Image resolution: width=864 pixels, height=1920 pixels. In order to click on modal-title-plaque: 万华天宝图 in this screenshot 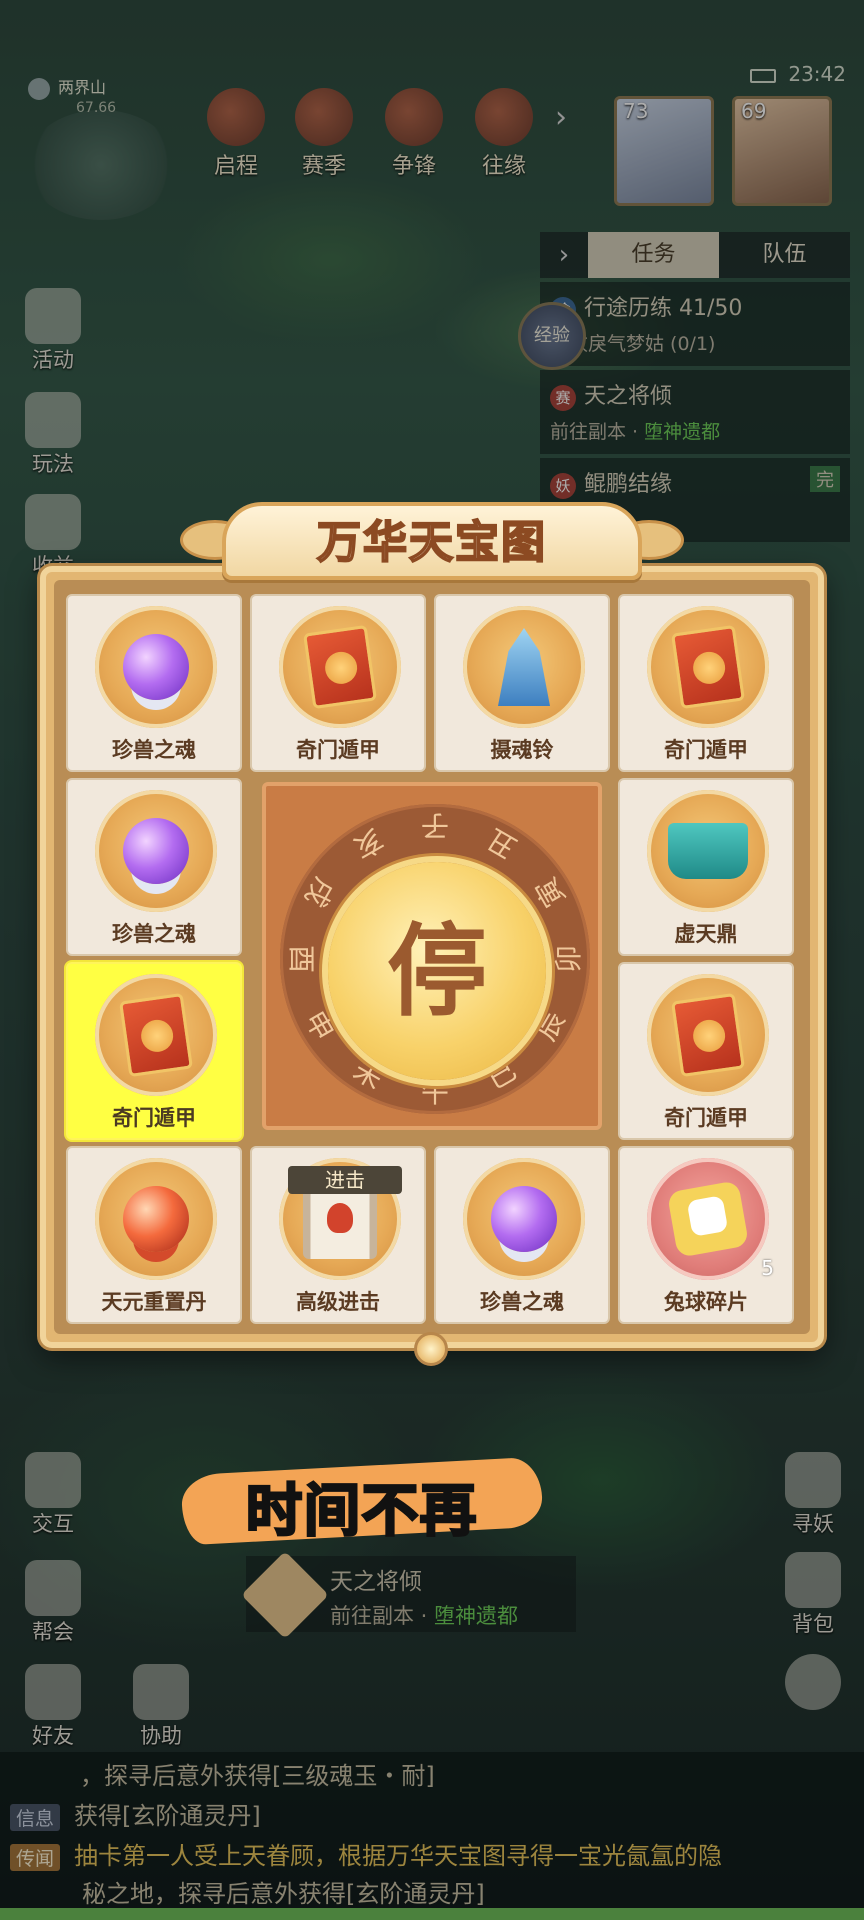, I will do `click(432, 541)`.